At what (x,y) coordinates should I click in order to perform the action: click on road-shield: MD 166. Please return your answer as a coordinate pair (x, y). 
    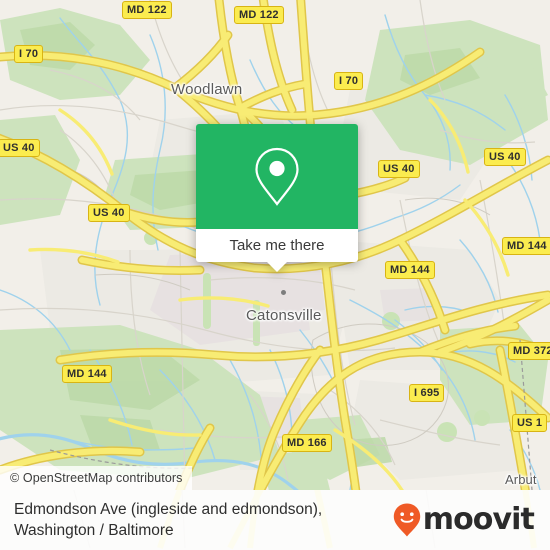
    Looking at the image, I should click on (307, 443).